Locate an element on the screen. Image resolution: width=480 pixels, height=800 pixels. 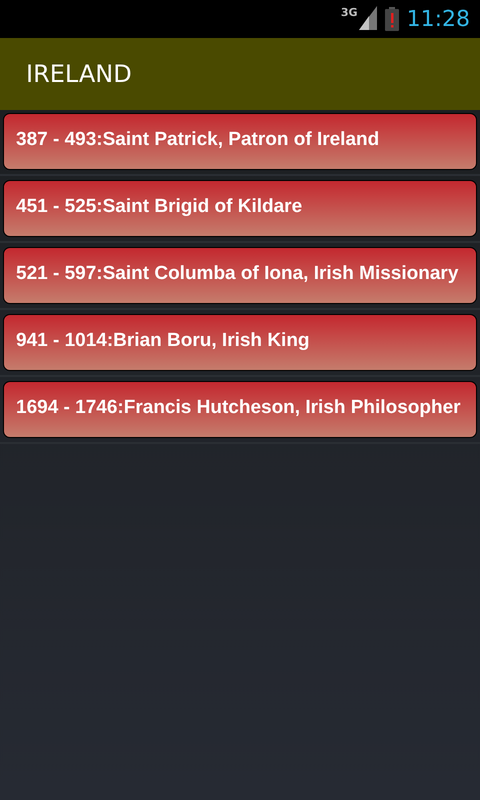
signal-icon is located at coordinates (367, 18).